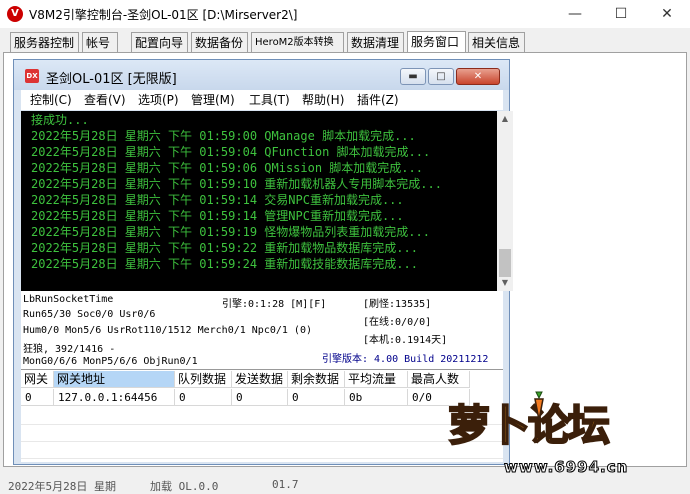 Image resolution: width=690 pixels, height=494 pixels. What do you see at coordinates (505, 119) in the screenshot?
I see `scroll-up-icon: ▲` at bounding box center [505, 119].